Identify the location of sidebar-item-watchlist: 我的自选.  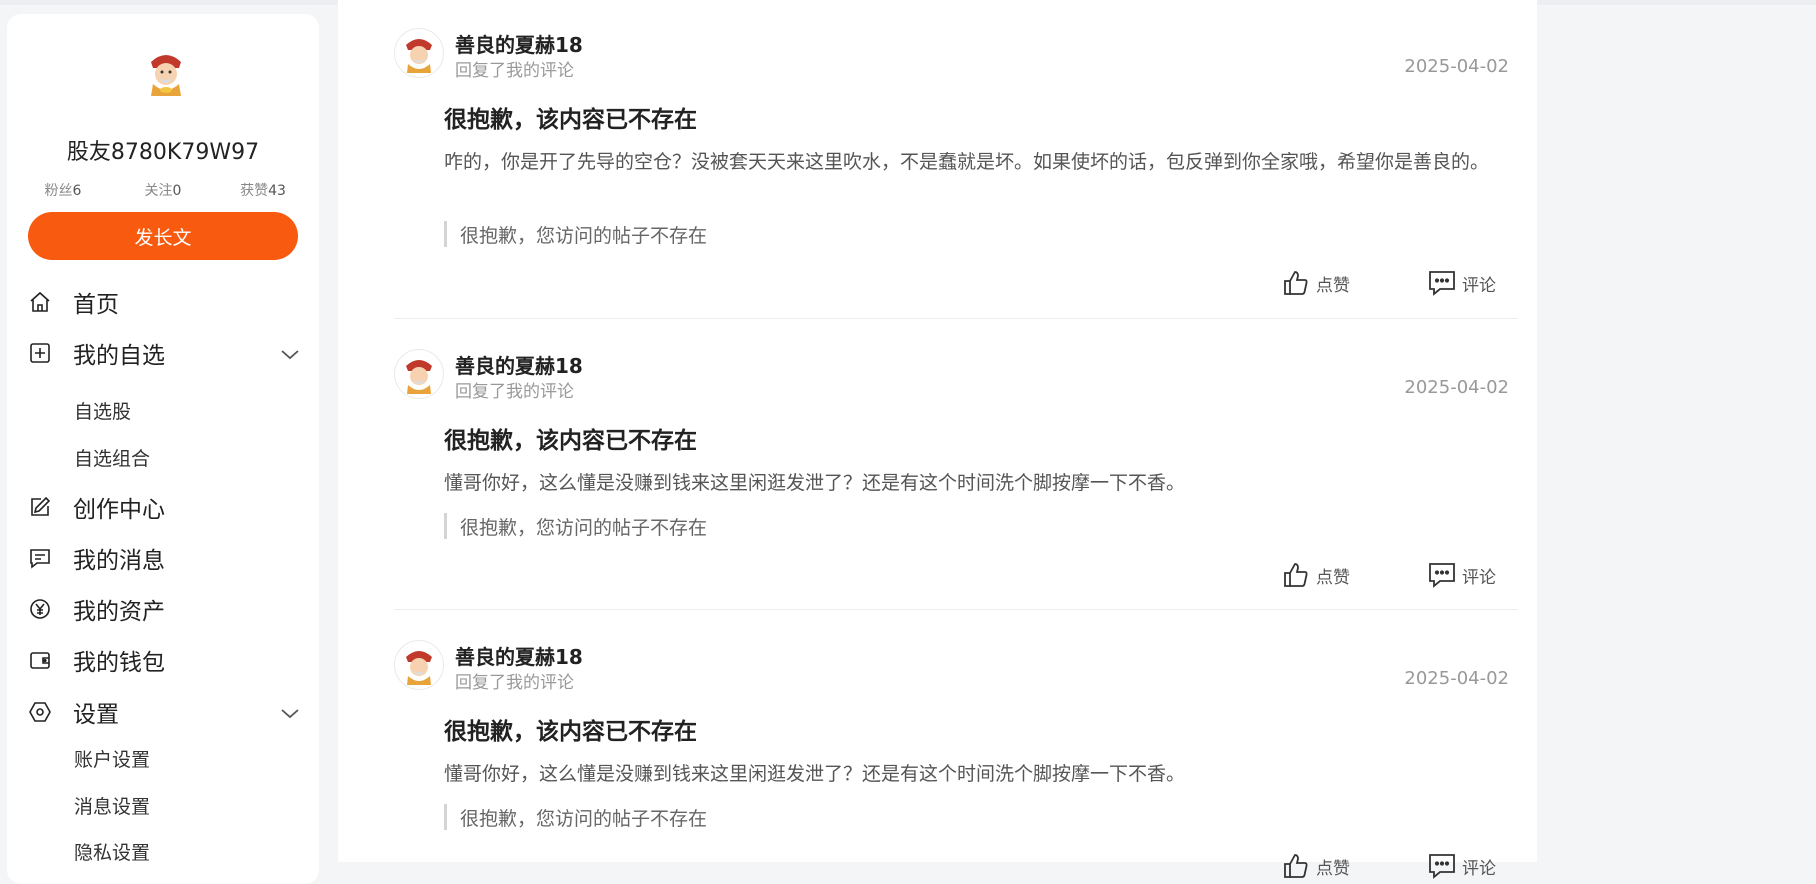
(167, 353).